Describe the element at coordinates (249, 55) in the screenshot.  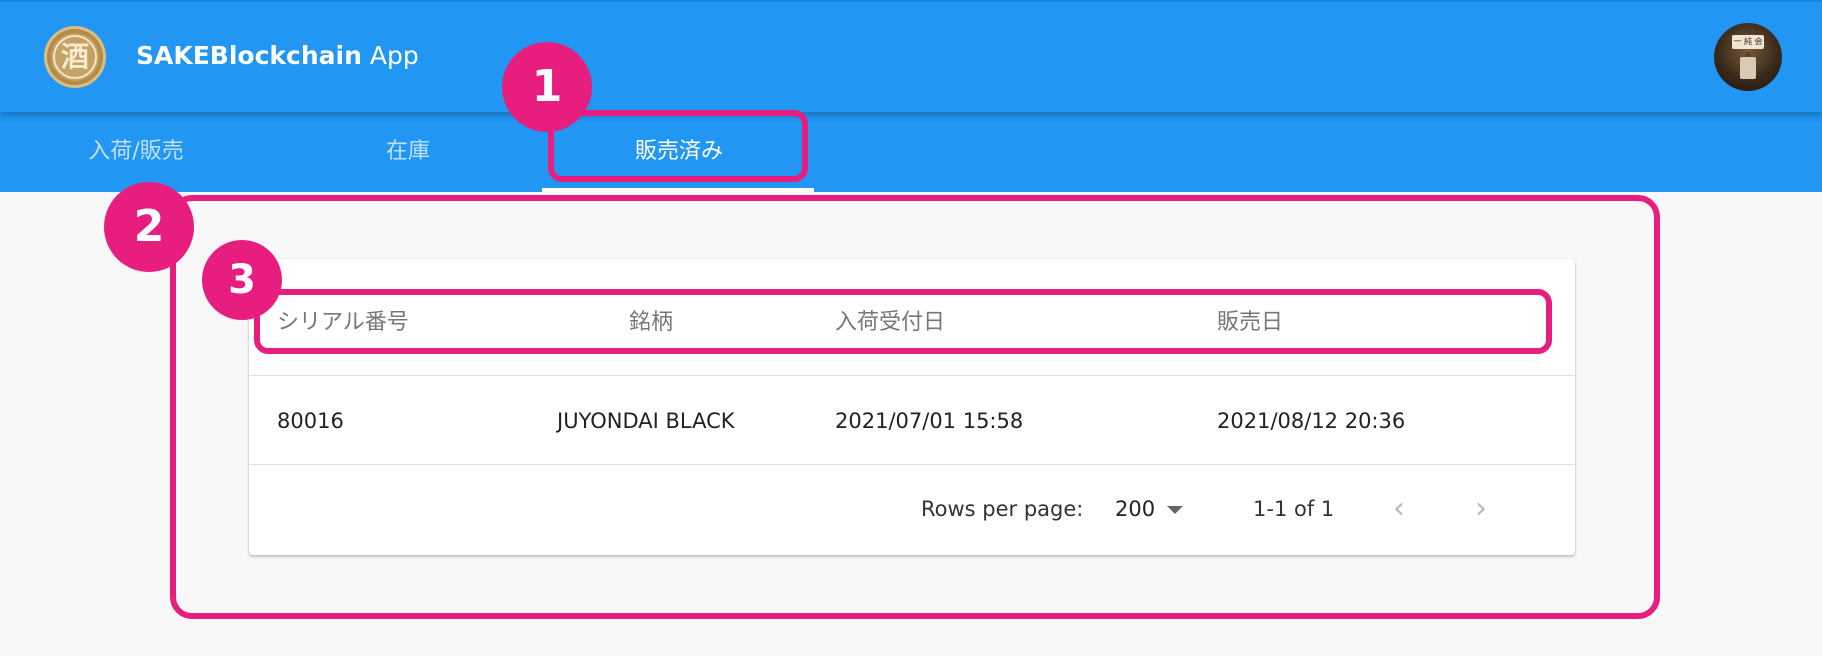
I see `app-title-bold: SAKEBlockchain` at that location.